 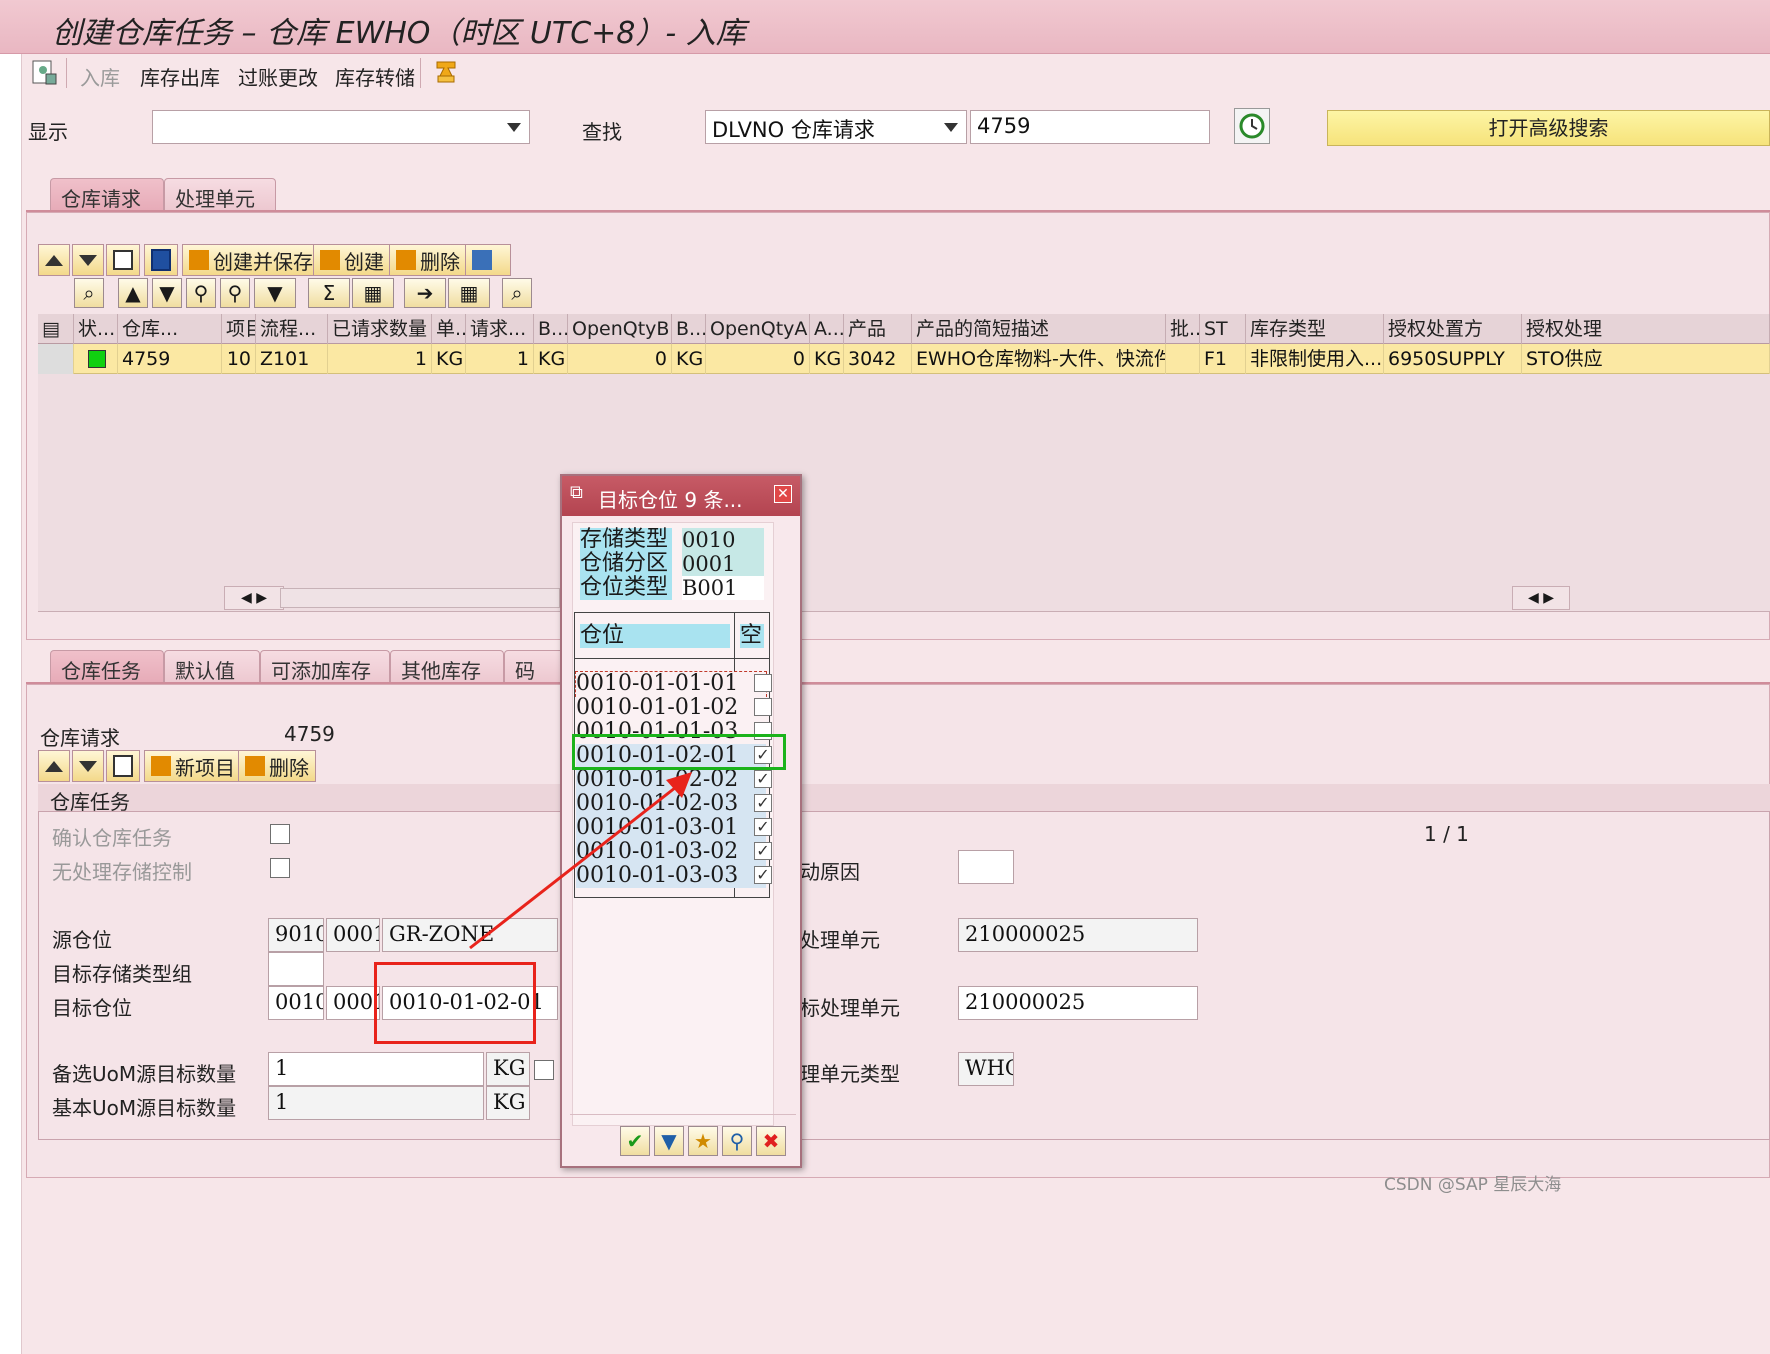 I want to click on col-disposal-party: 授权处置方, so click(x=1453, y=329).